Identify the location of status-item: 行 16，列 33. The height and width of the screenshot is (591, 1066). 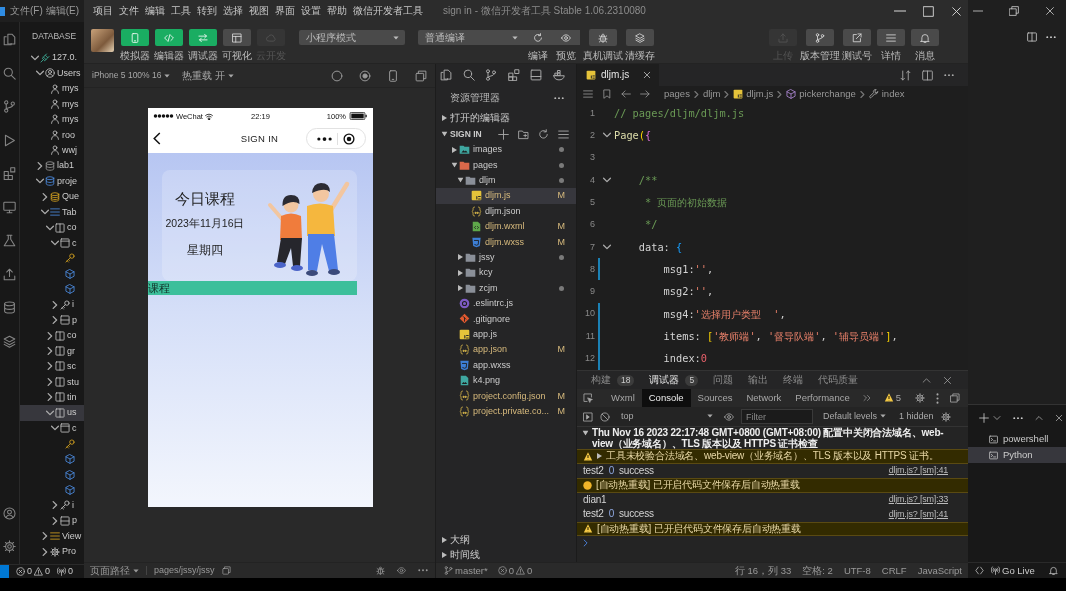
(763, 570).